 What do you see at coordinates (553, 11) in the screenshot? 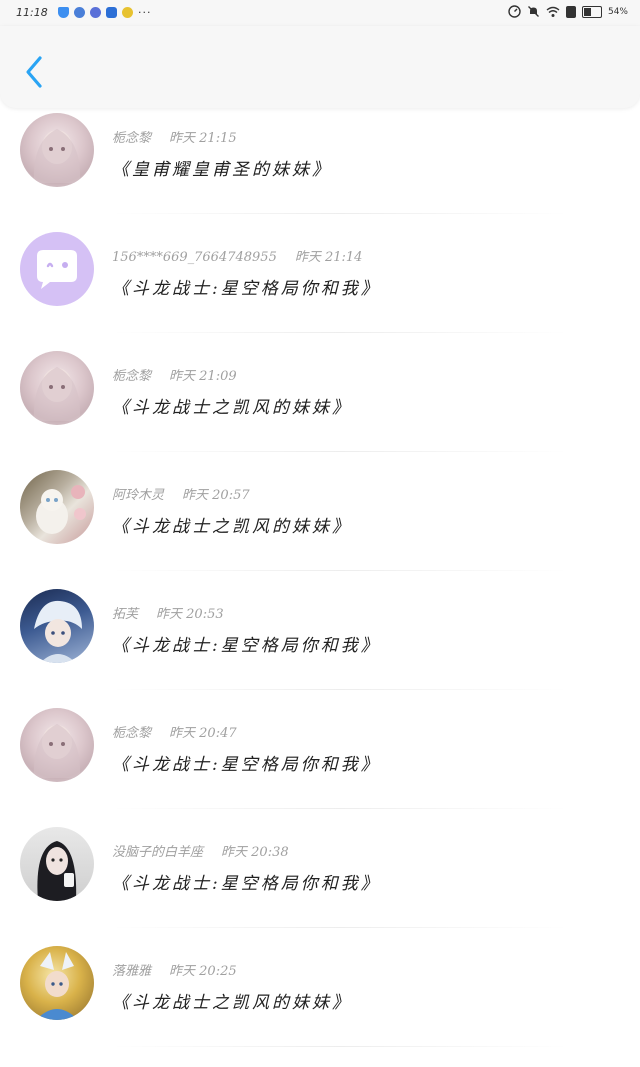
I see `wifi-icon` at bounding box center [553, 11].